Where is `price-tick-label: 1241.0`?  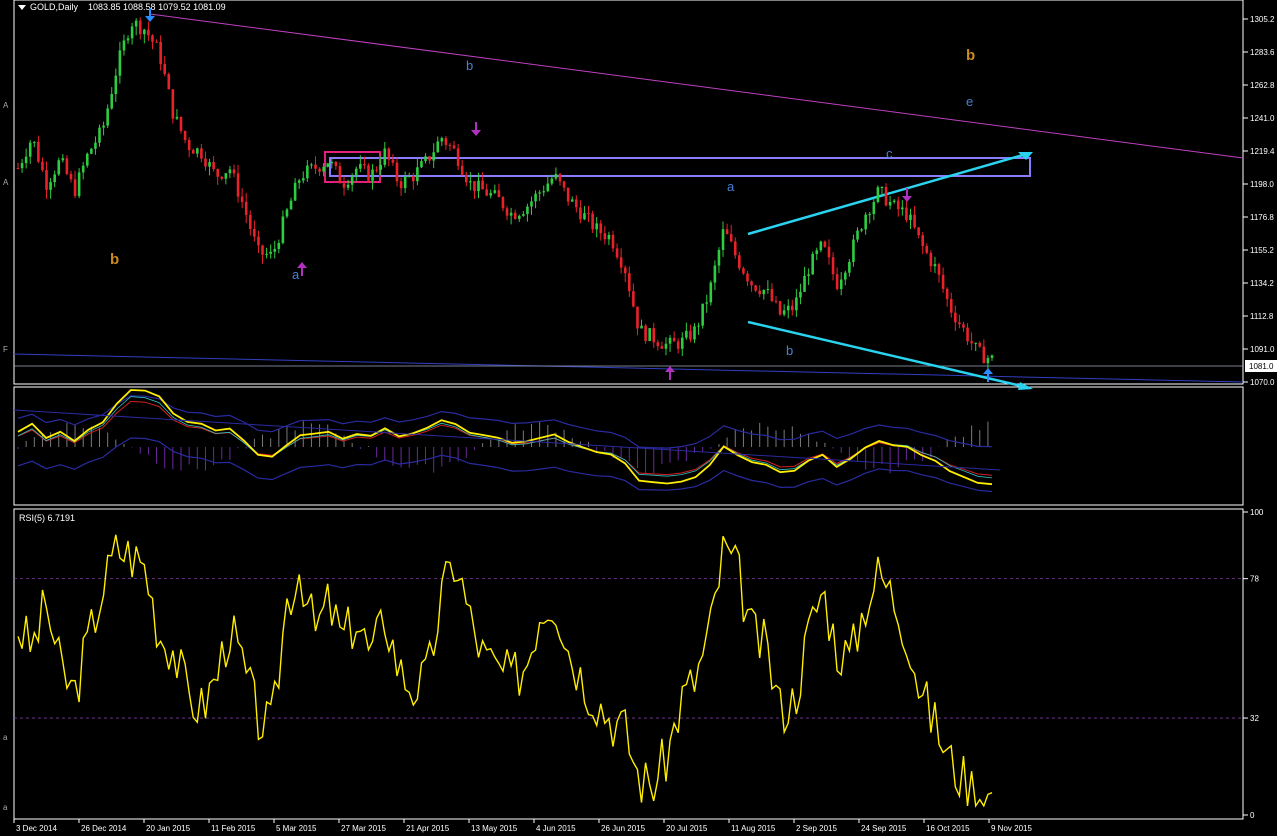
price-tick-label: 1241.0 is located at coordinates (1262, 118).